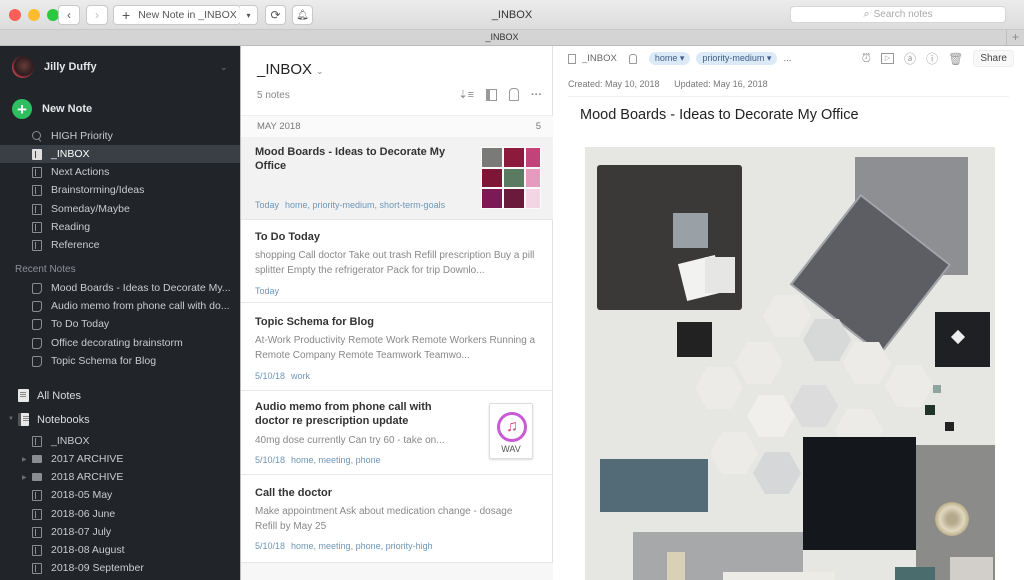  I want to click on sidebar-item-next-actions: Next Actions, so click(120, 172).